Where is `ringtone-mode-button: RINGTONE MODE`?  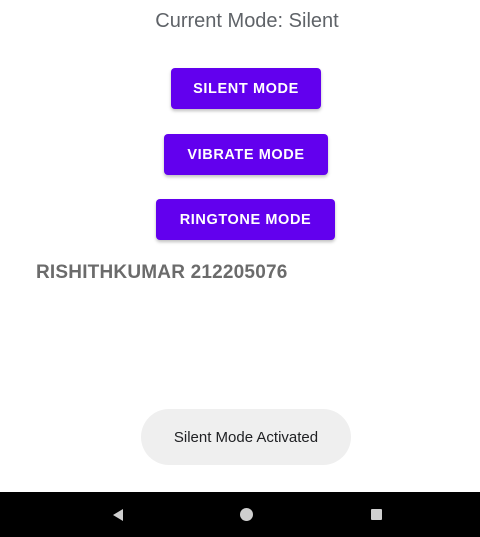
ringtone-mode-button: RINGTONE MODE is located at coordinates (245, 219).